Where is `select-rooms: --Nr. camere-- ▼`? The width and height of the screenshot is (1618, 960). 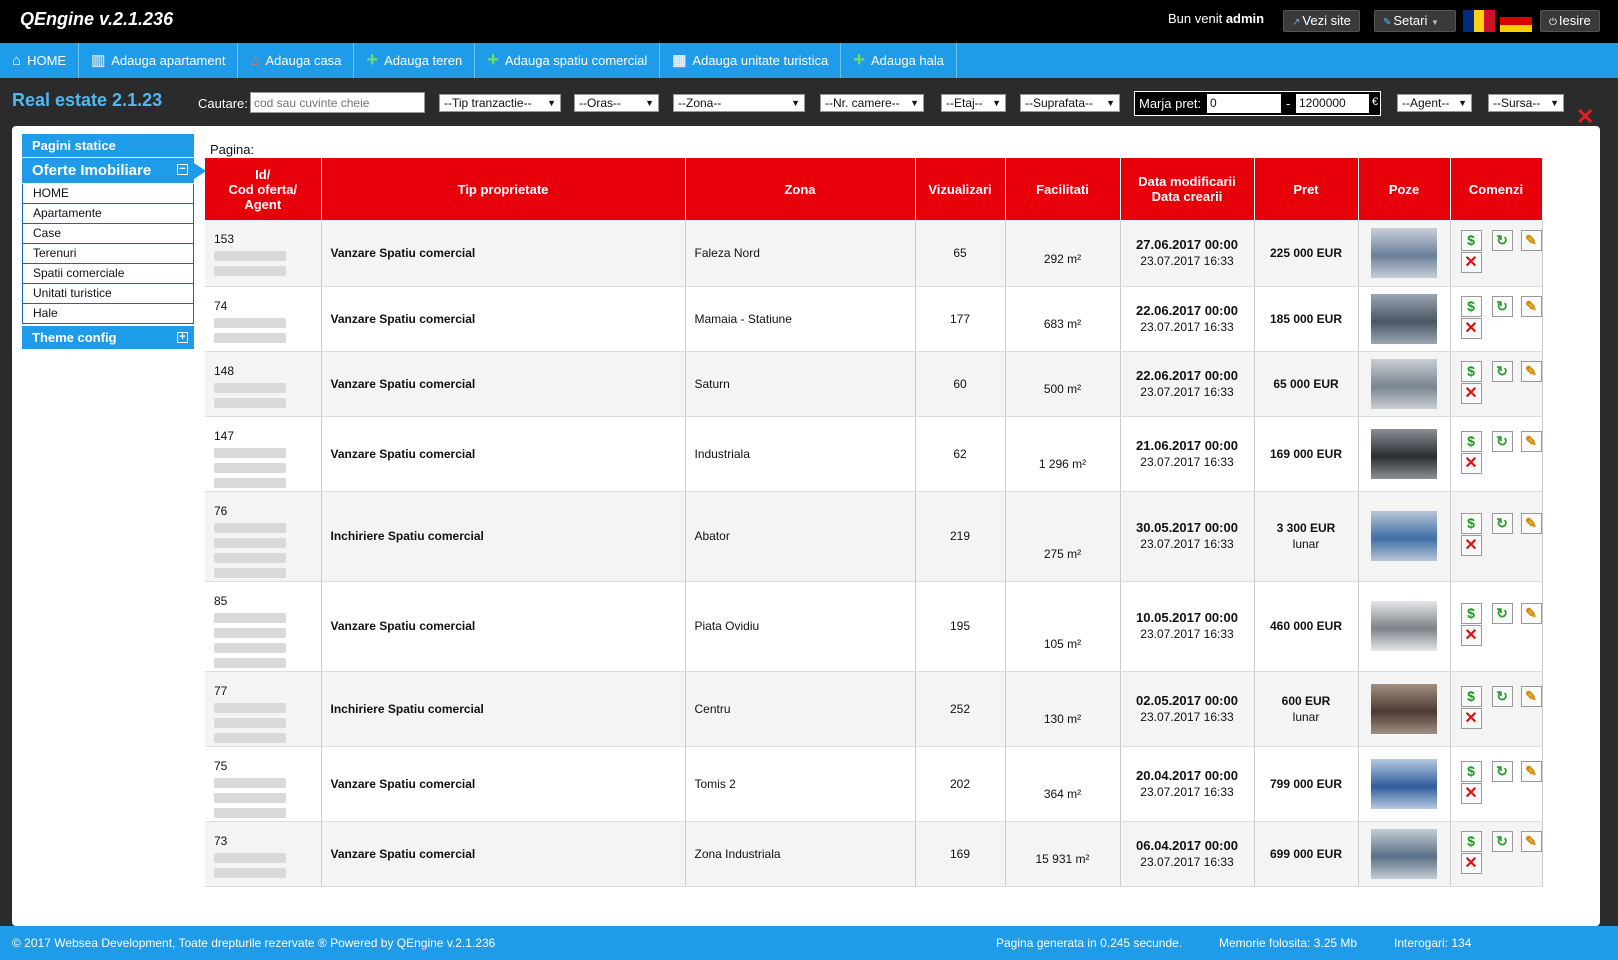 select-rooms: --Nr. camere-- ▼ is located at coordinates (872, 103).